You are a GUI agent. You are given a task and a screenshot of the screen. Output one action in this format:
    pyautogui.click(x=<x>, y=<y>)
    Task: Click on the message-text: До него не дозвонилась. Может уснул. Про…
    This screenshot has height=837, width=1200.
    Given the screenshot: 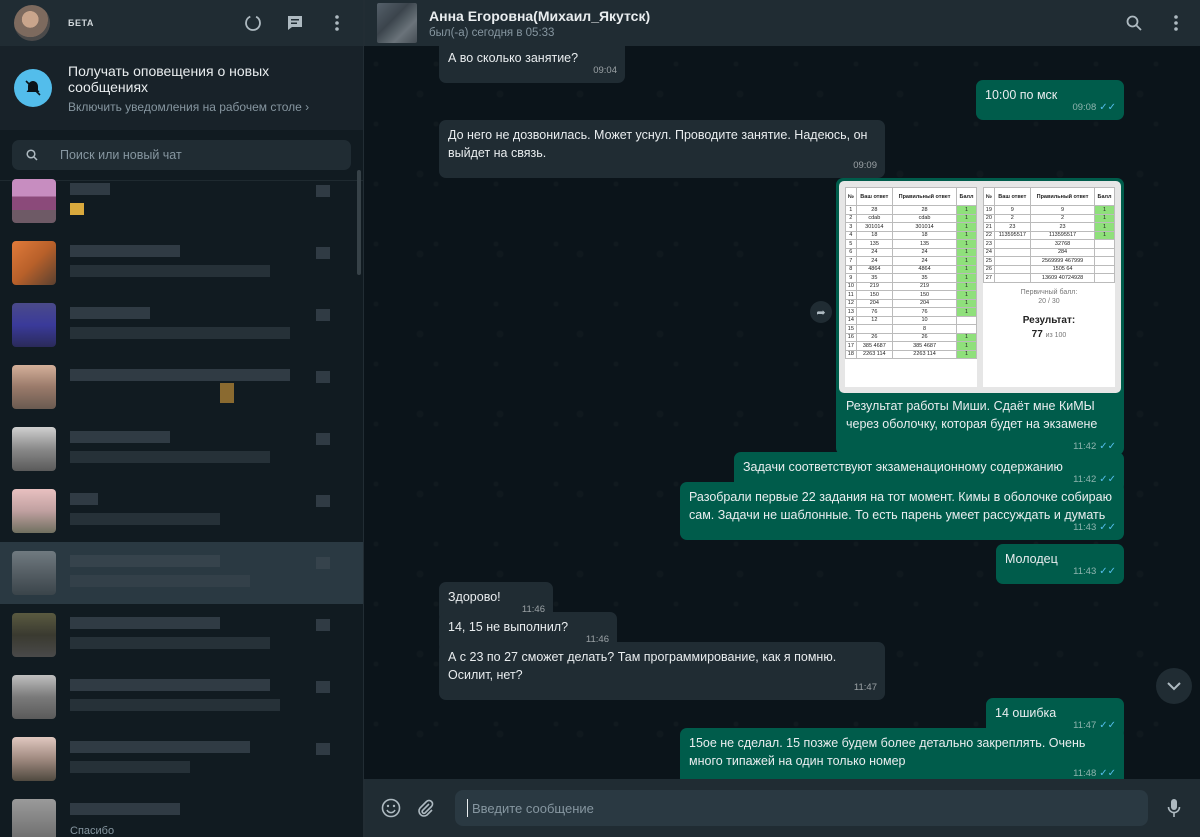 What is the action you would take?
    pyautogui.click(x=658, y=144)
    